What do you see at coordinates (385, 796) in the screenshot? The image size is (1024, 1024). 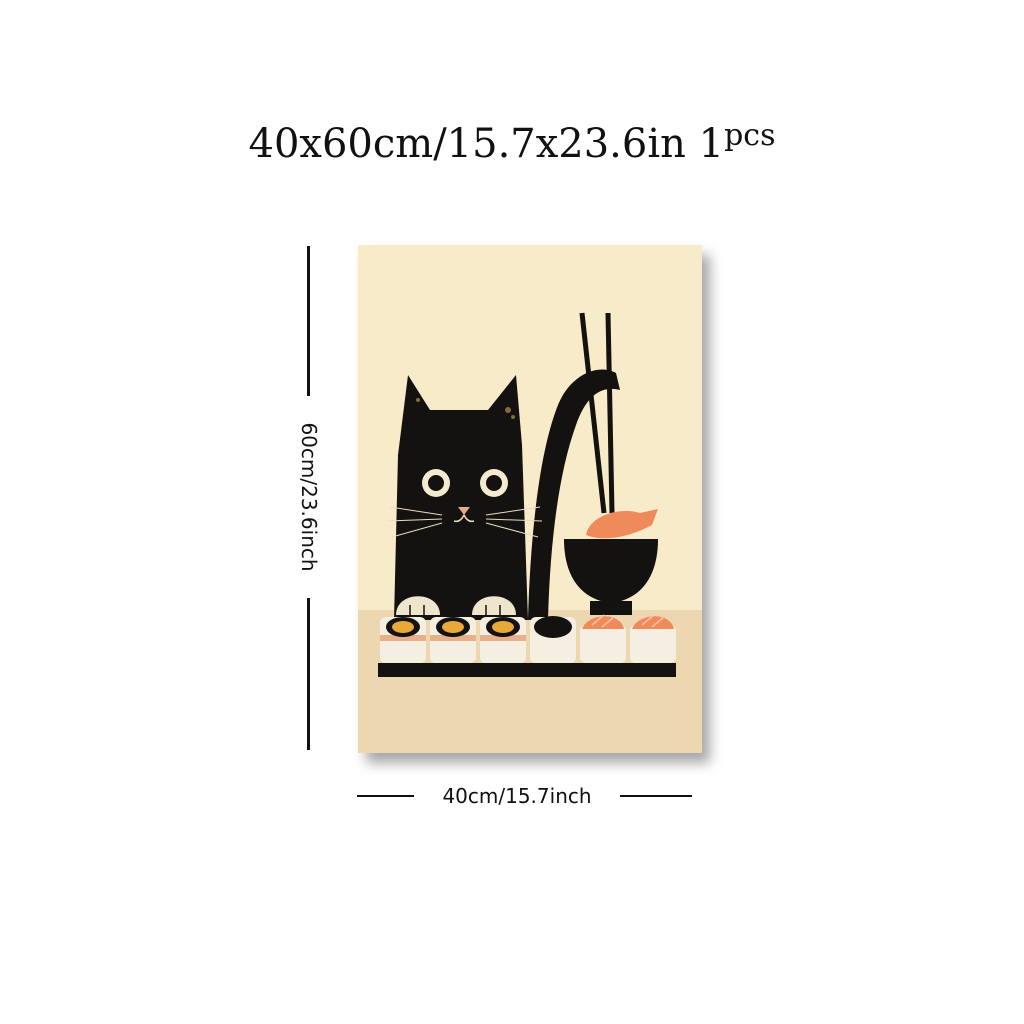 I see `width-dimension-line-left` at bounding box center [385, 796].